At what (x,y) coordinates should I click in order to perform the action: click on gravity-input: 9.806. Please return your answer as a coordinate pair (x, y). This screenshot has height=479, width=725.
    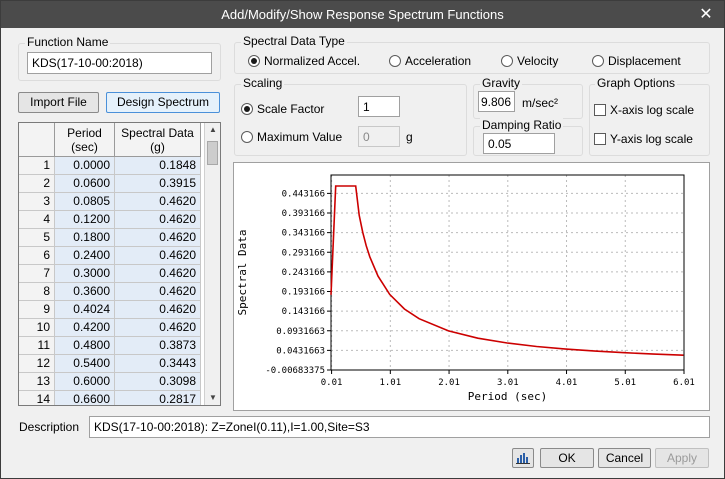
    Looking at the image, I should click on (496, 101).